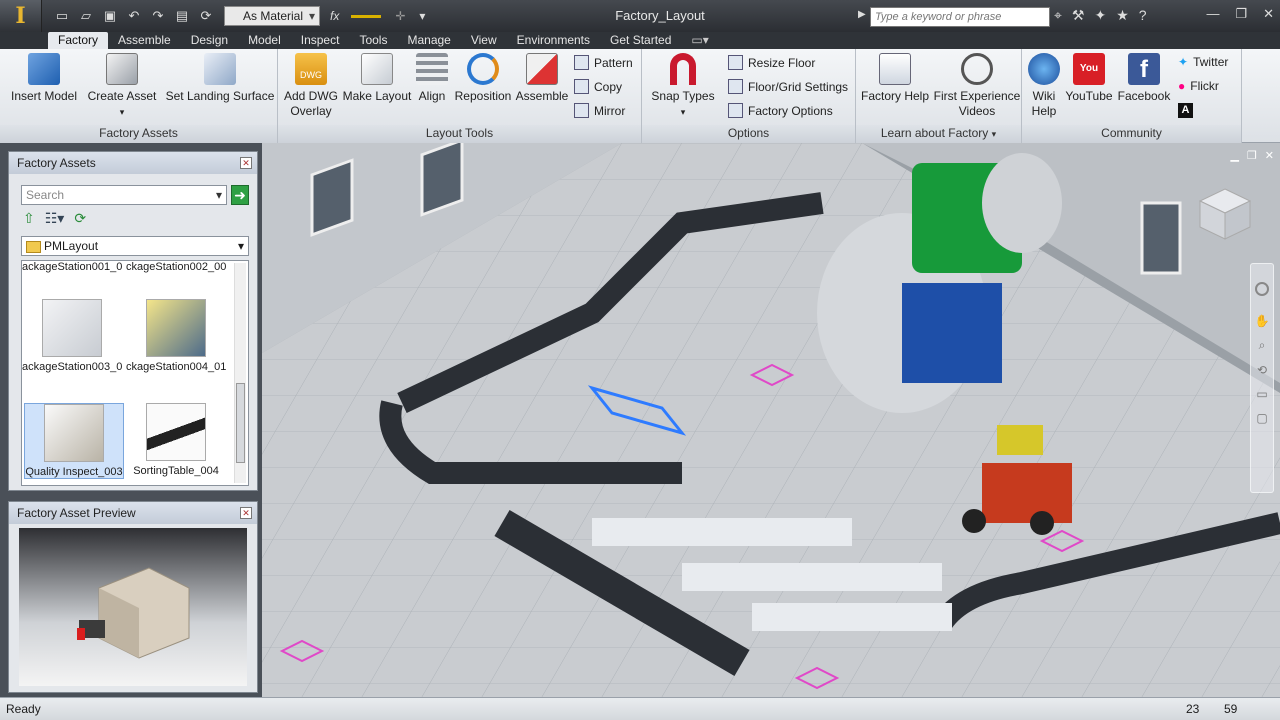 Image resolution: width=1280 pixels, height=720 pixels. What do you see at coordinates (1262, 289) in the screenshot?
I see `steering-wheel-icon` at bounding box center [1262, 289].